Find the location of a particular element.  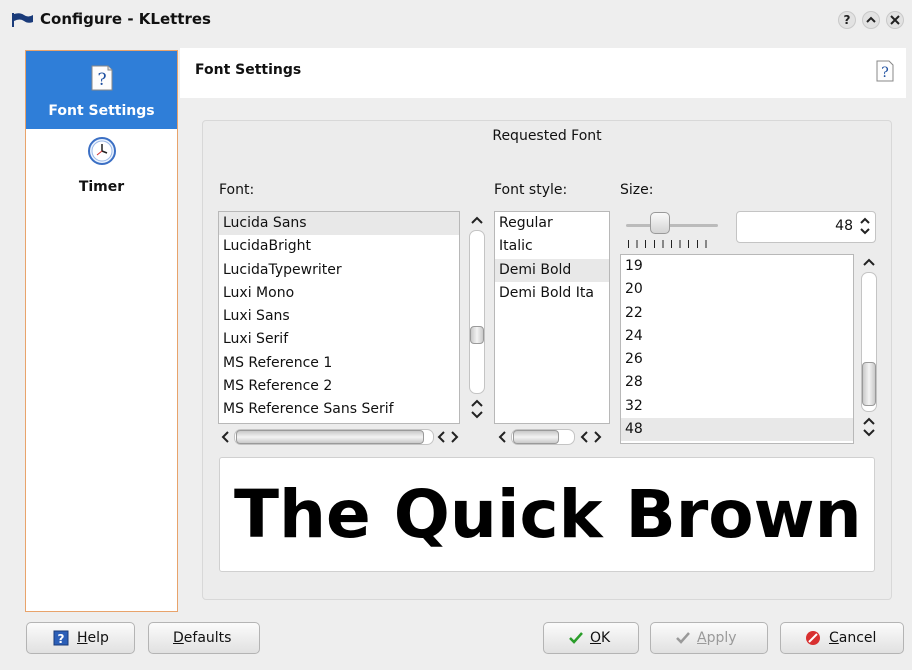

sidebar-item-timer: Timer is located at coordinates (101, 166).